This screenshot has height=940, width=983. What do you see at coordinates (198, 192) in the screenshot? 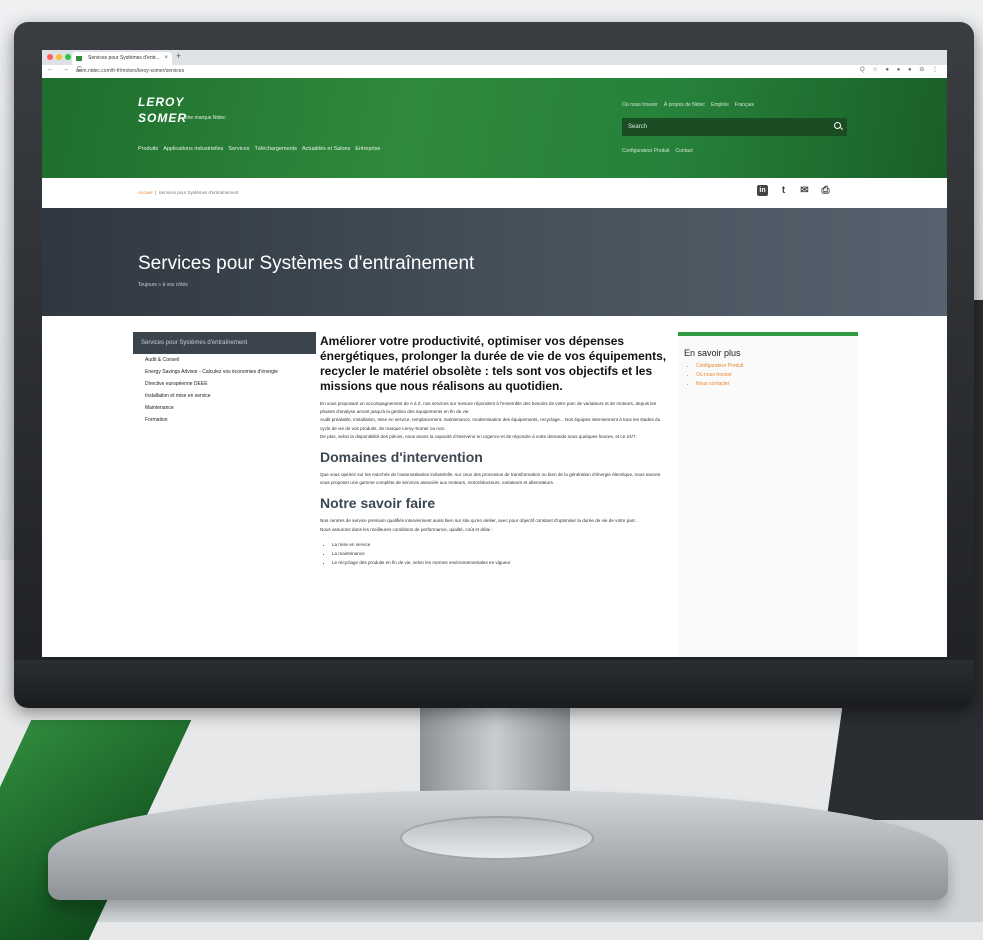
I see `breadcrumb-current: Services pour Systèmes d'entraînement` at bounding box center [198, 192].